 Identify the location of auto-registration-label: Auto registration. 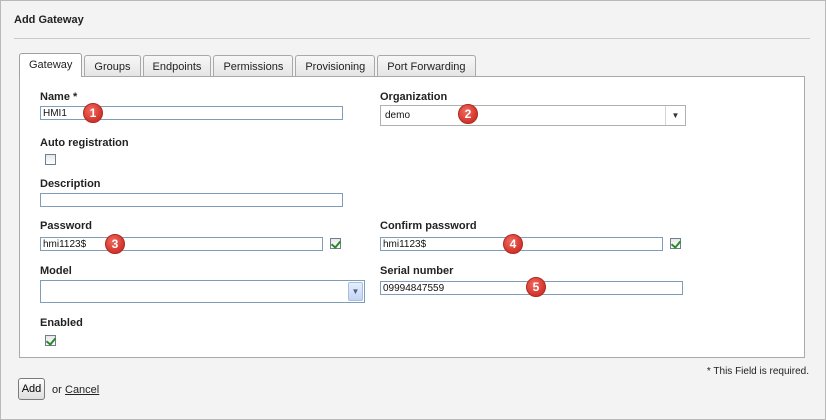
(84, 143).